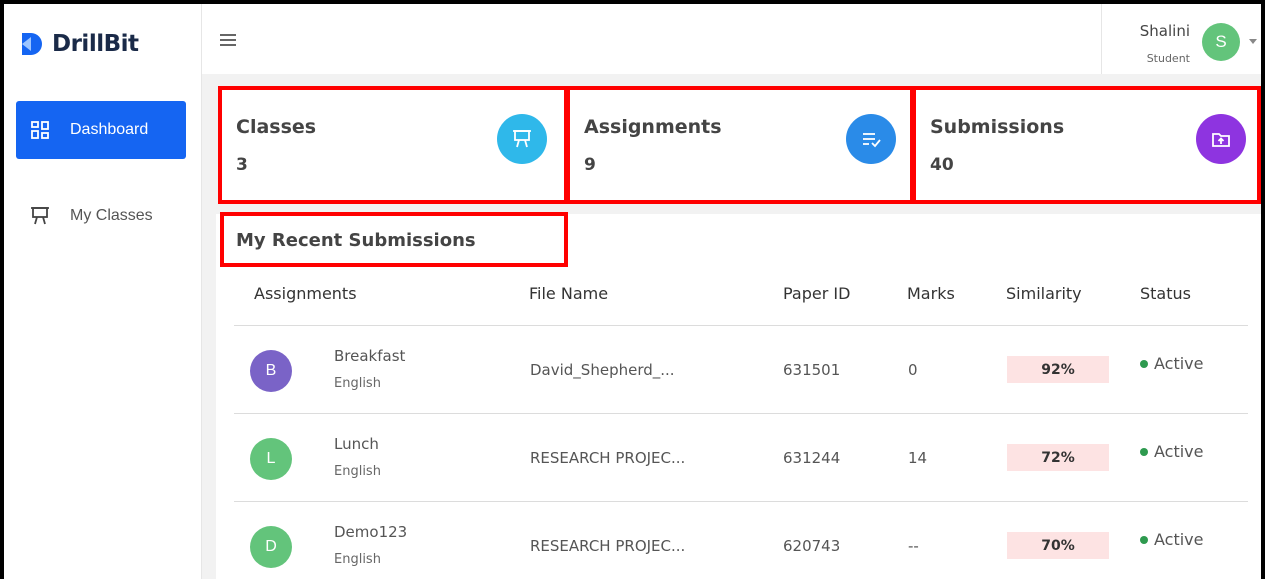 Image resolution: width=1265 pixels, height=579 pixels. Describe the element at coordinates (731, 39) in the screenshot. I see `top-bar: Shalini Student S` at that location.